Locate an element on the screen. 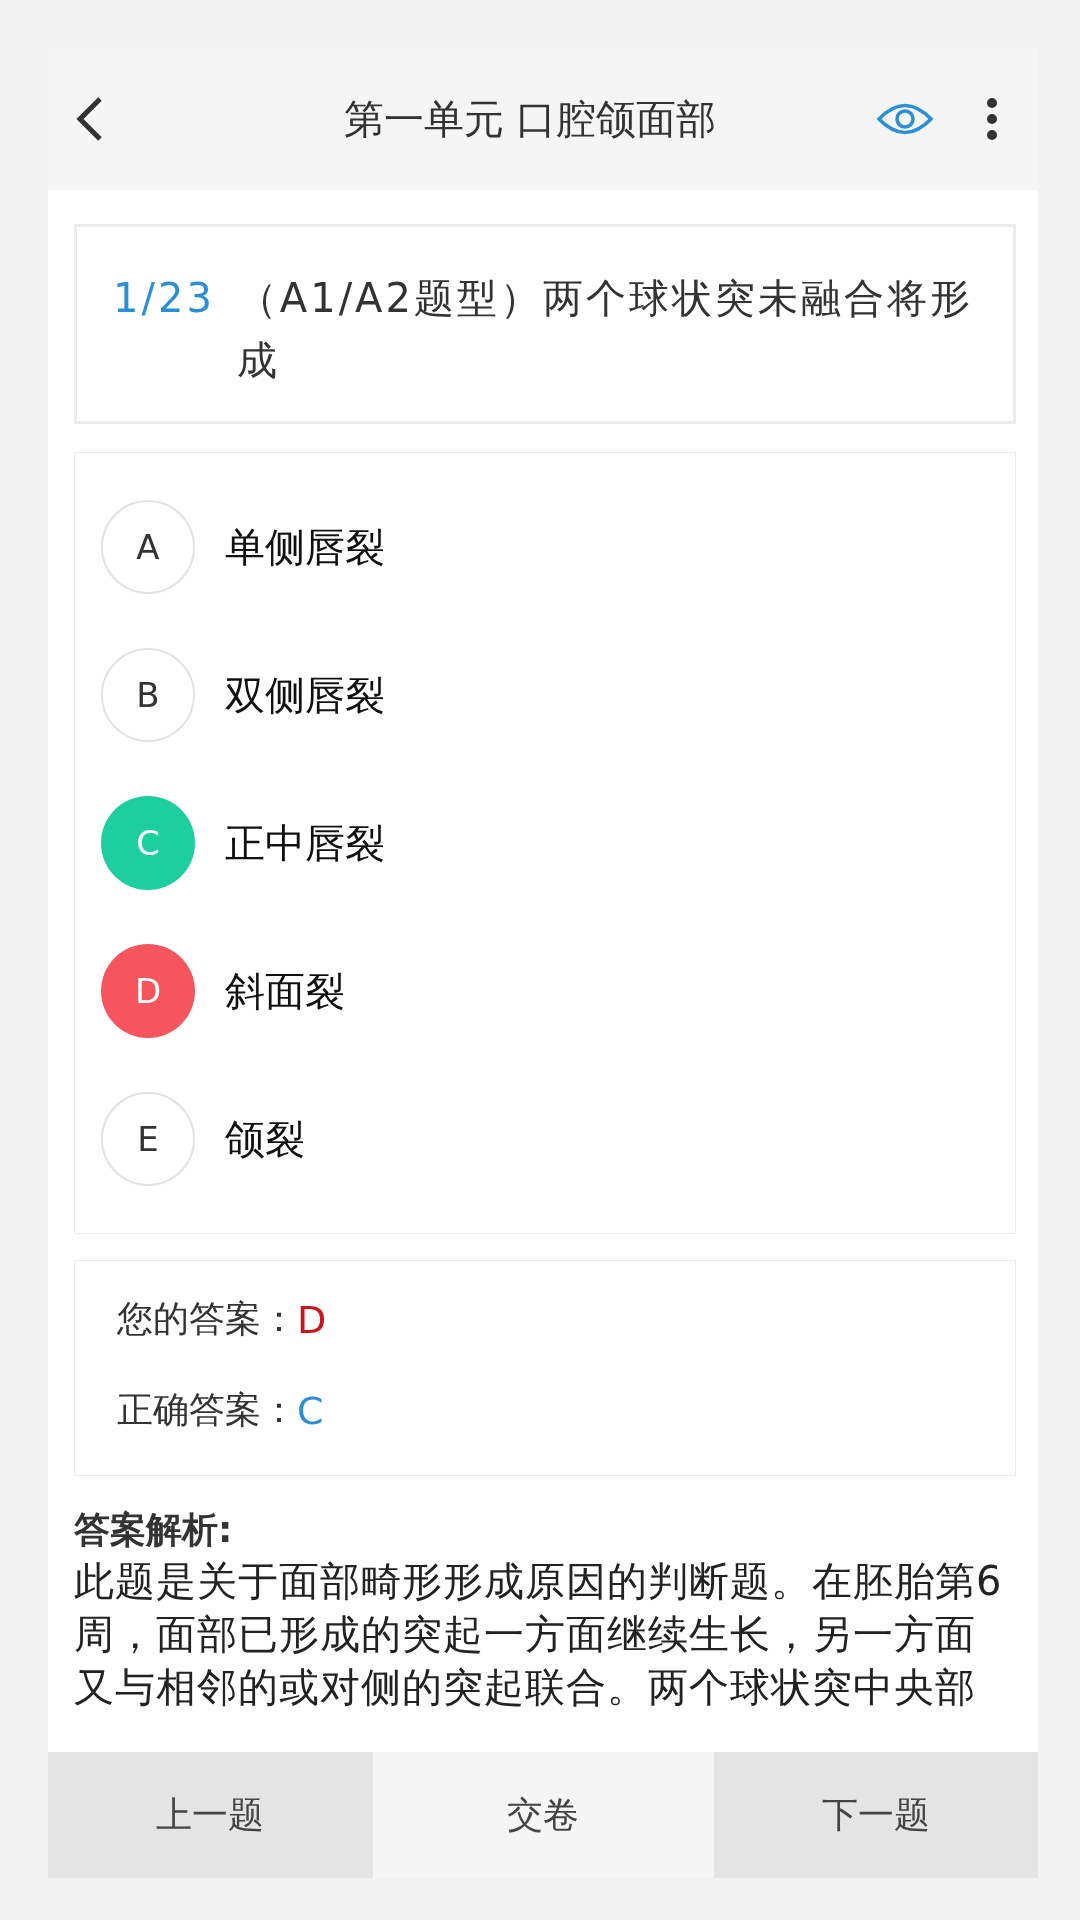 This screenshot has width=1080, height=1920. option-text: 单侧唇裂 is located at coordinates (305, 547).